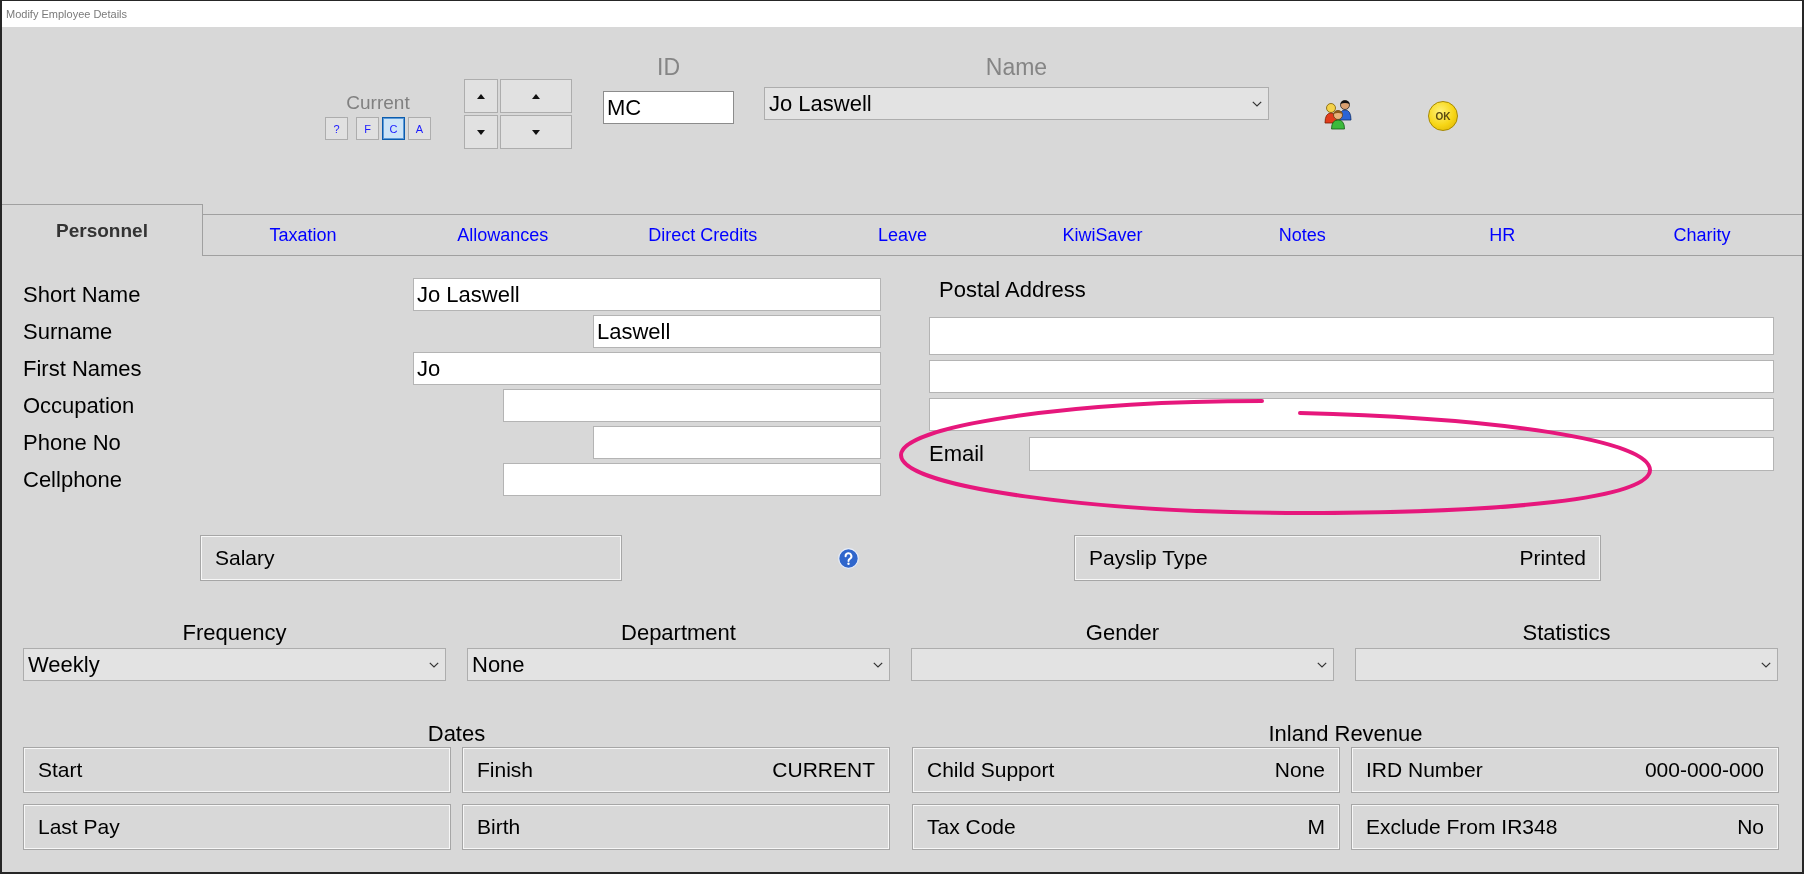 The height and width of the screenshot is (874, 1804). What do you see at coordinates (647, 294) in the screenshot?
I see `input-field: Jo Laswell` at bounding box center [647, 294].